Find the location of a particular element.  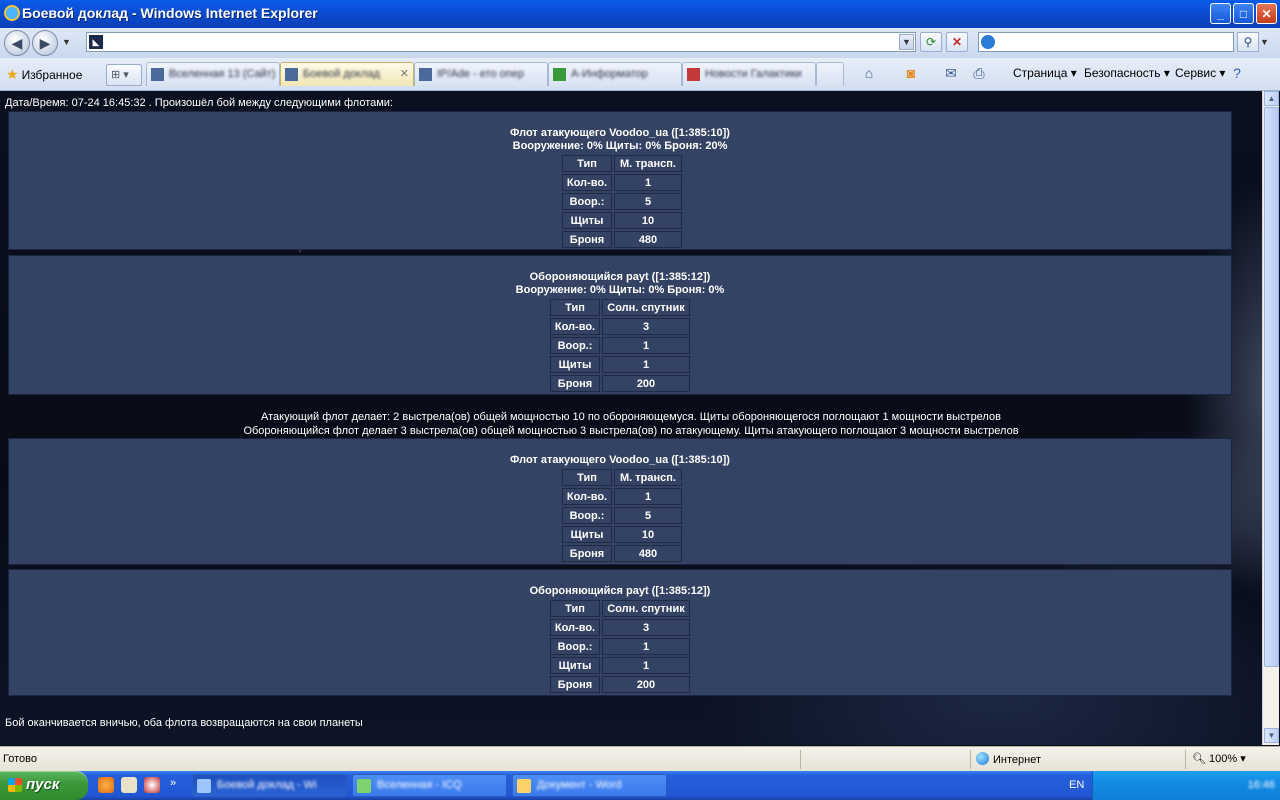

address-dropdown-button: ▼ is located at coordinates (906, 42).